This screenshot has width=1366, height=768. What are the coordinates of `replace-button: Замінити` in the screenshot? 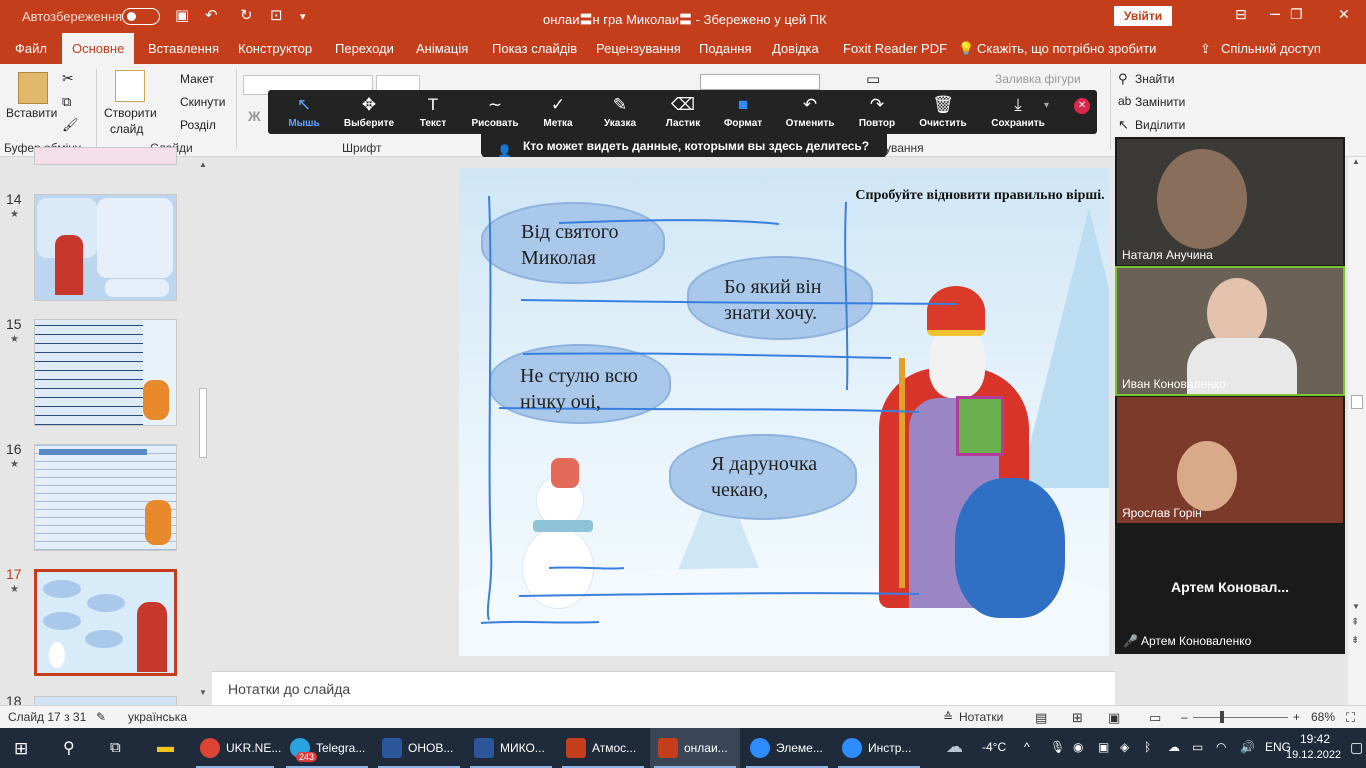 It's located at (1160, 102).